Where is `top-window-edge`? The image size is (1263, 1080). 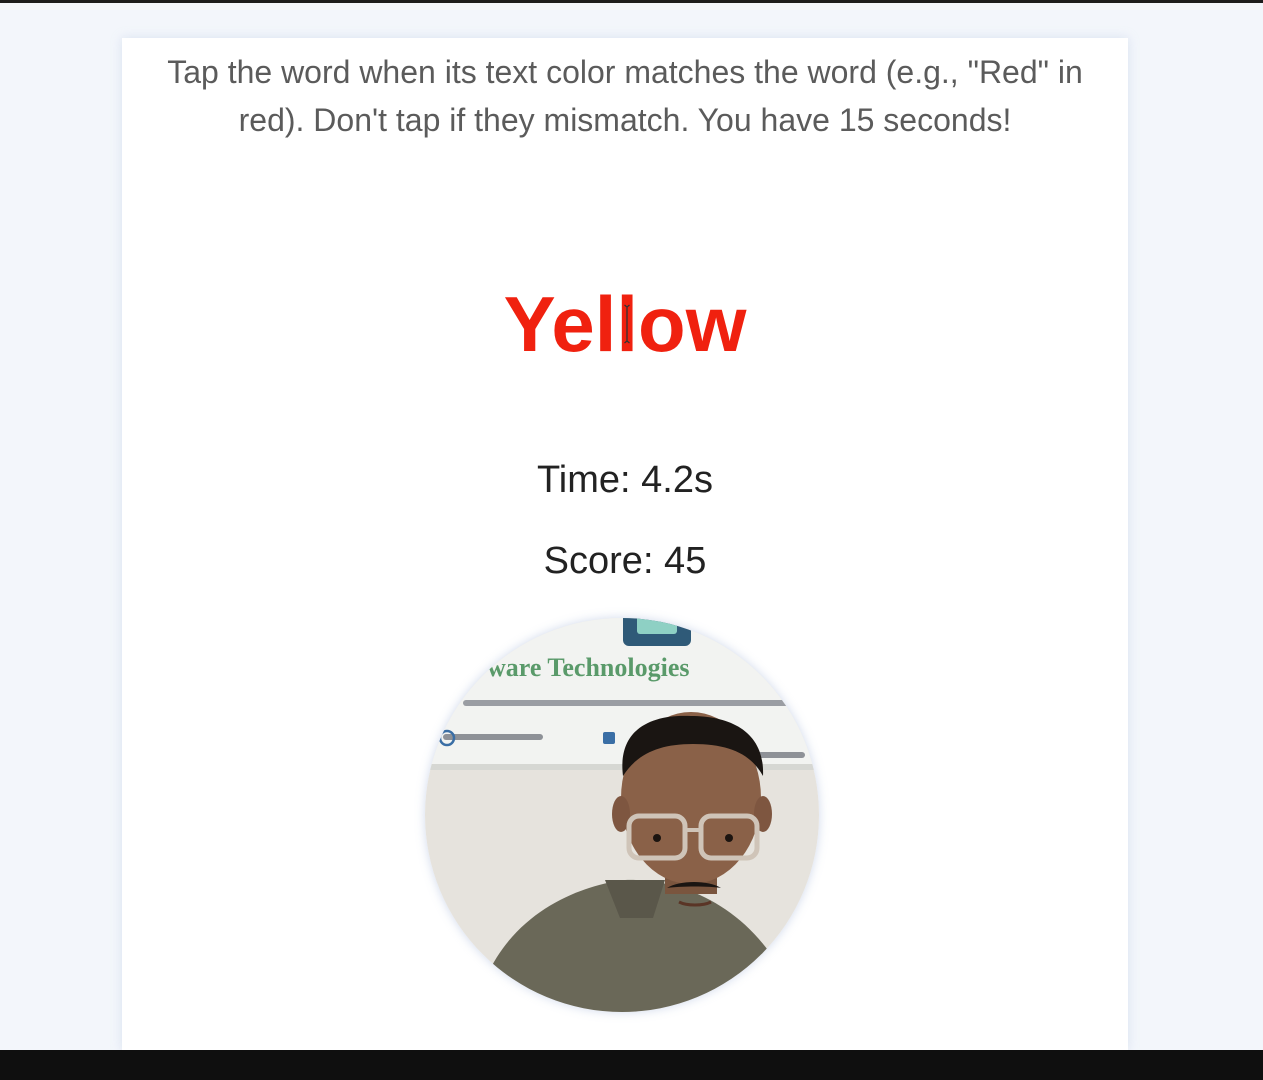 top-window-edge is located at coordinates (631, 1).